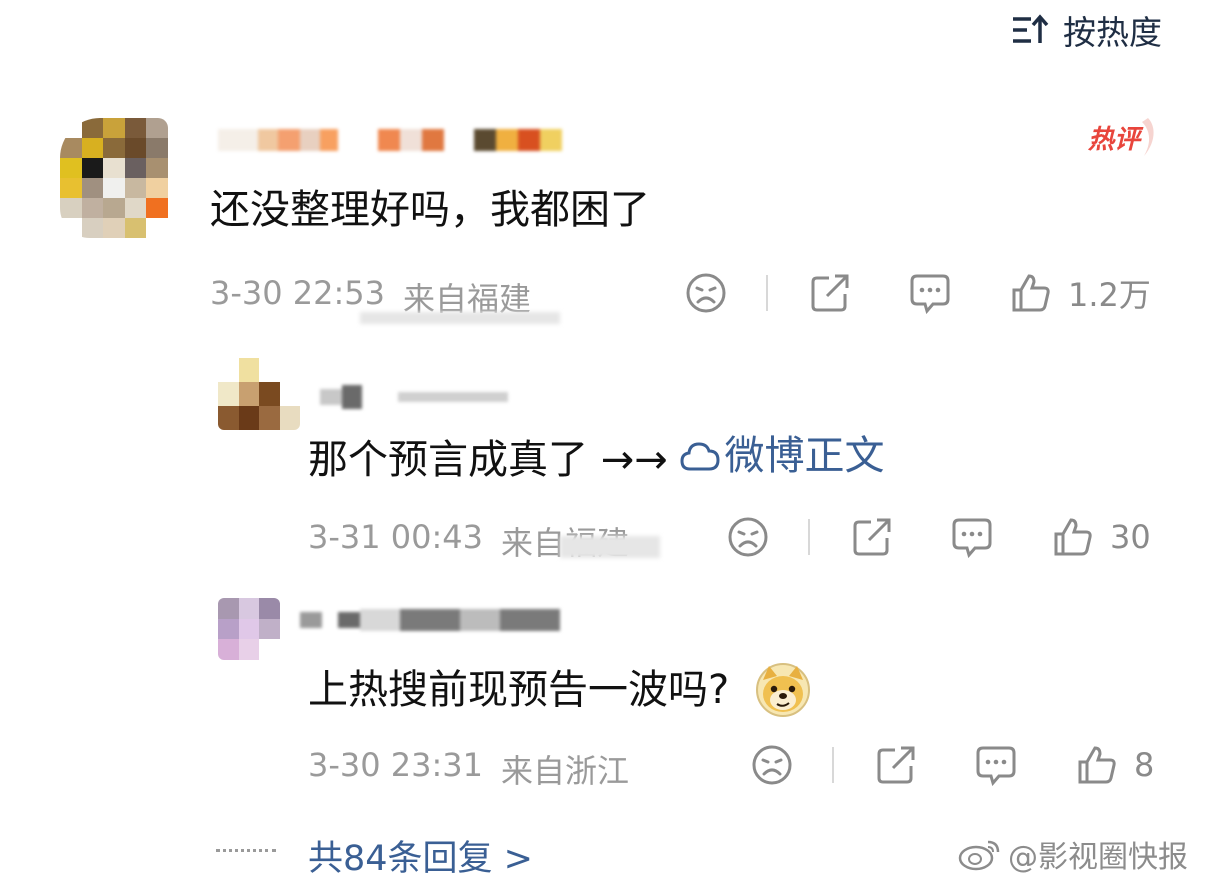  What do you see at coordinates (979, 855) in the screenshot?
I see `weibo-logo-icon` at bounding box center [979, 855].